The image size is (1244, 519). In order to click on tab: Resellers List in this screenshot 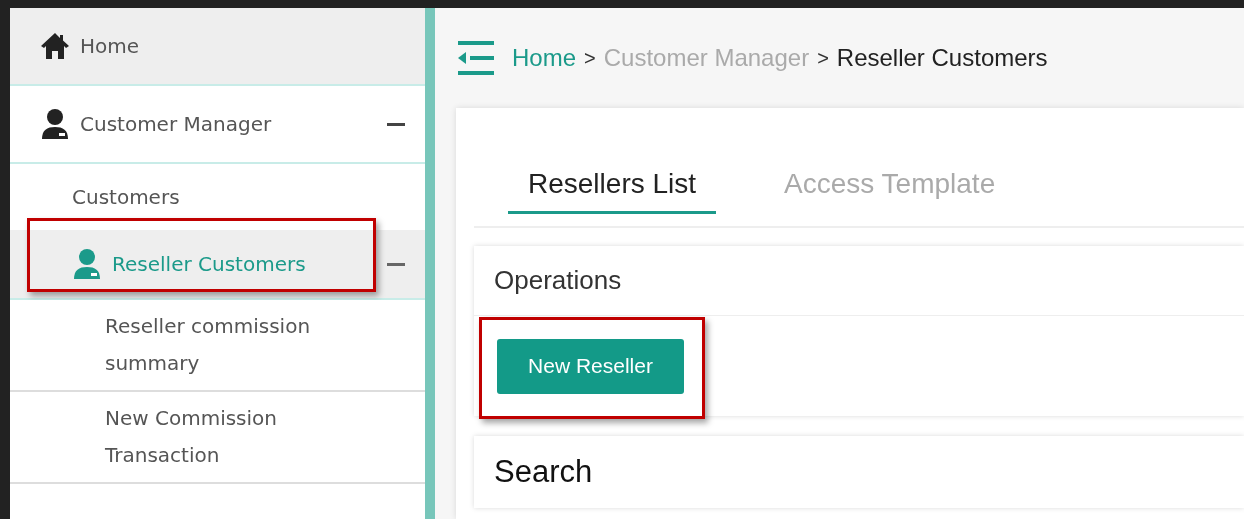, I will do `click(612, 185)`.